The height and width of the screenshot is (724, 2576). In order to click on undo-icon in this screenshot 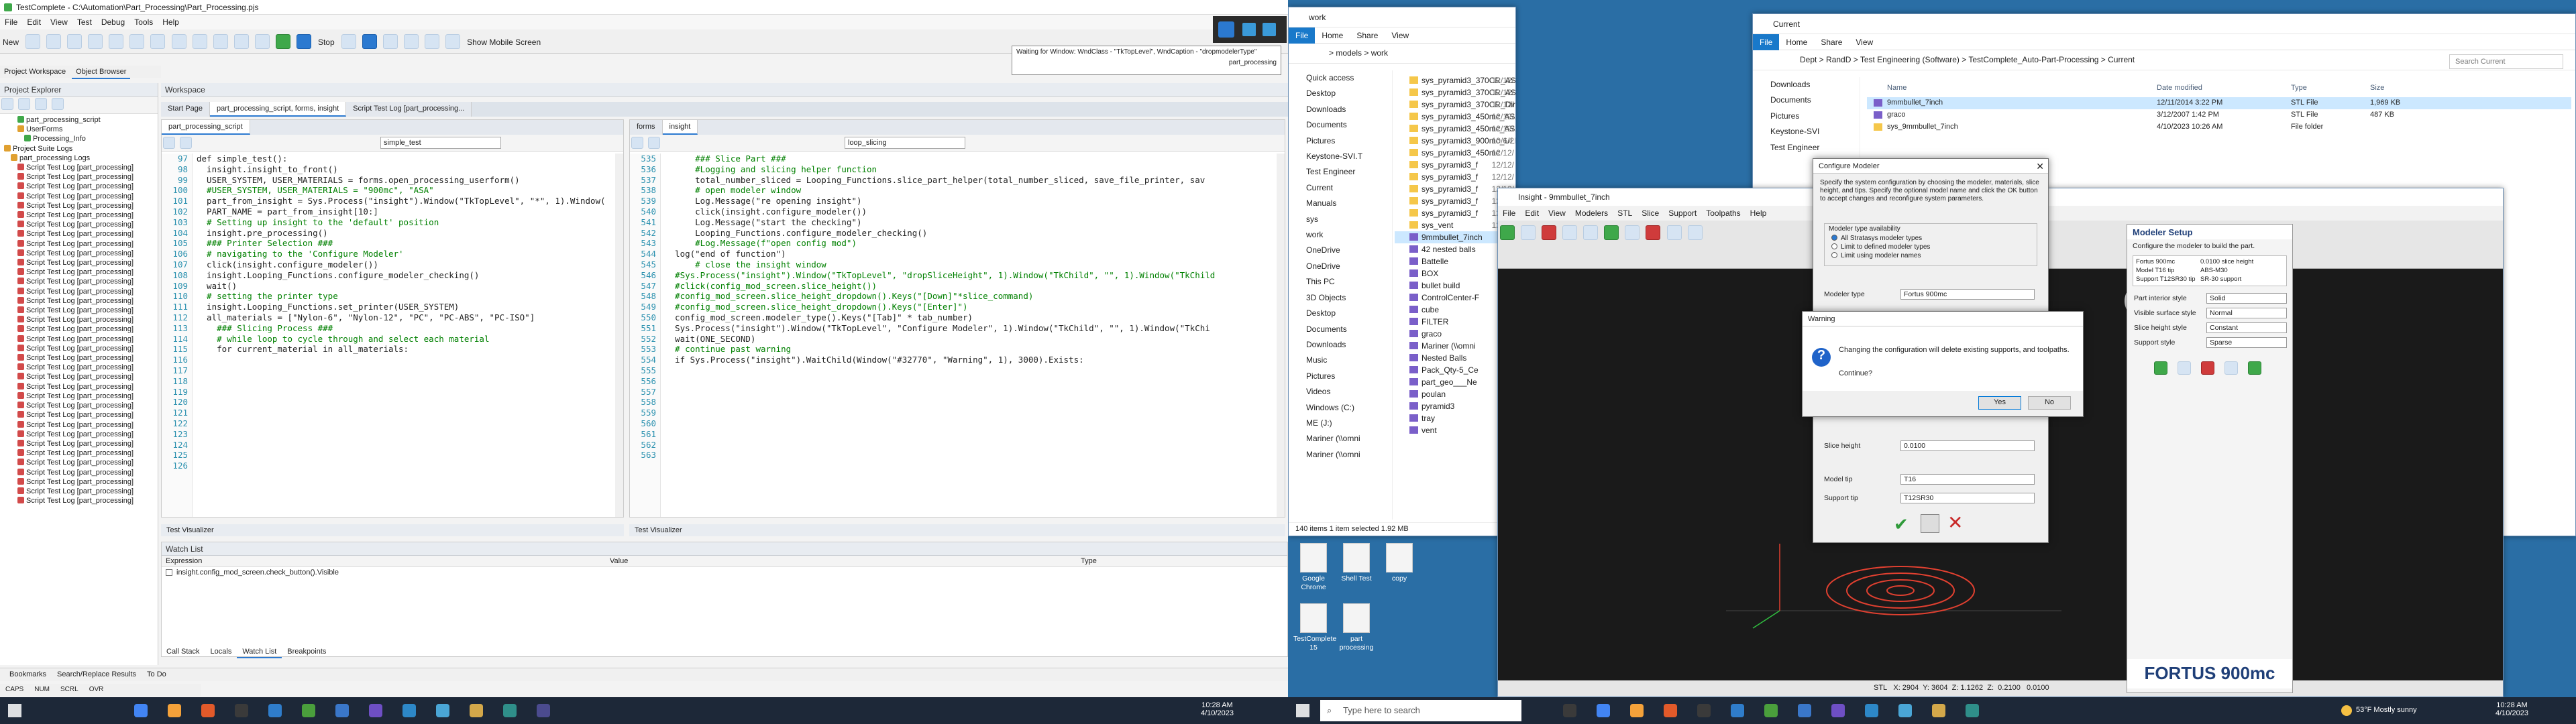, I will do `click(158, 41)`.